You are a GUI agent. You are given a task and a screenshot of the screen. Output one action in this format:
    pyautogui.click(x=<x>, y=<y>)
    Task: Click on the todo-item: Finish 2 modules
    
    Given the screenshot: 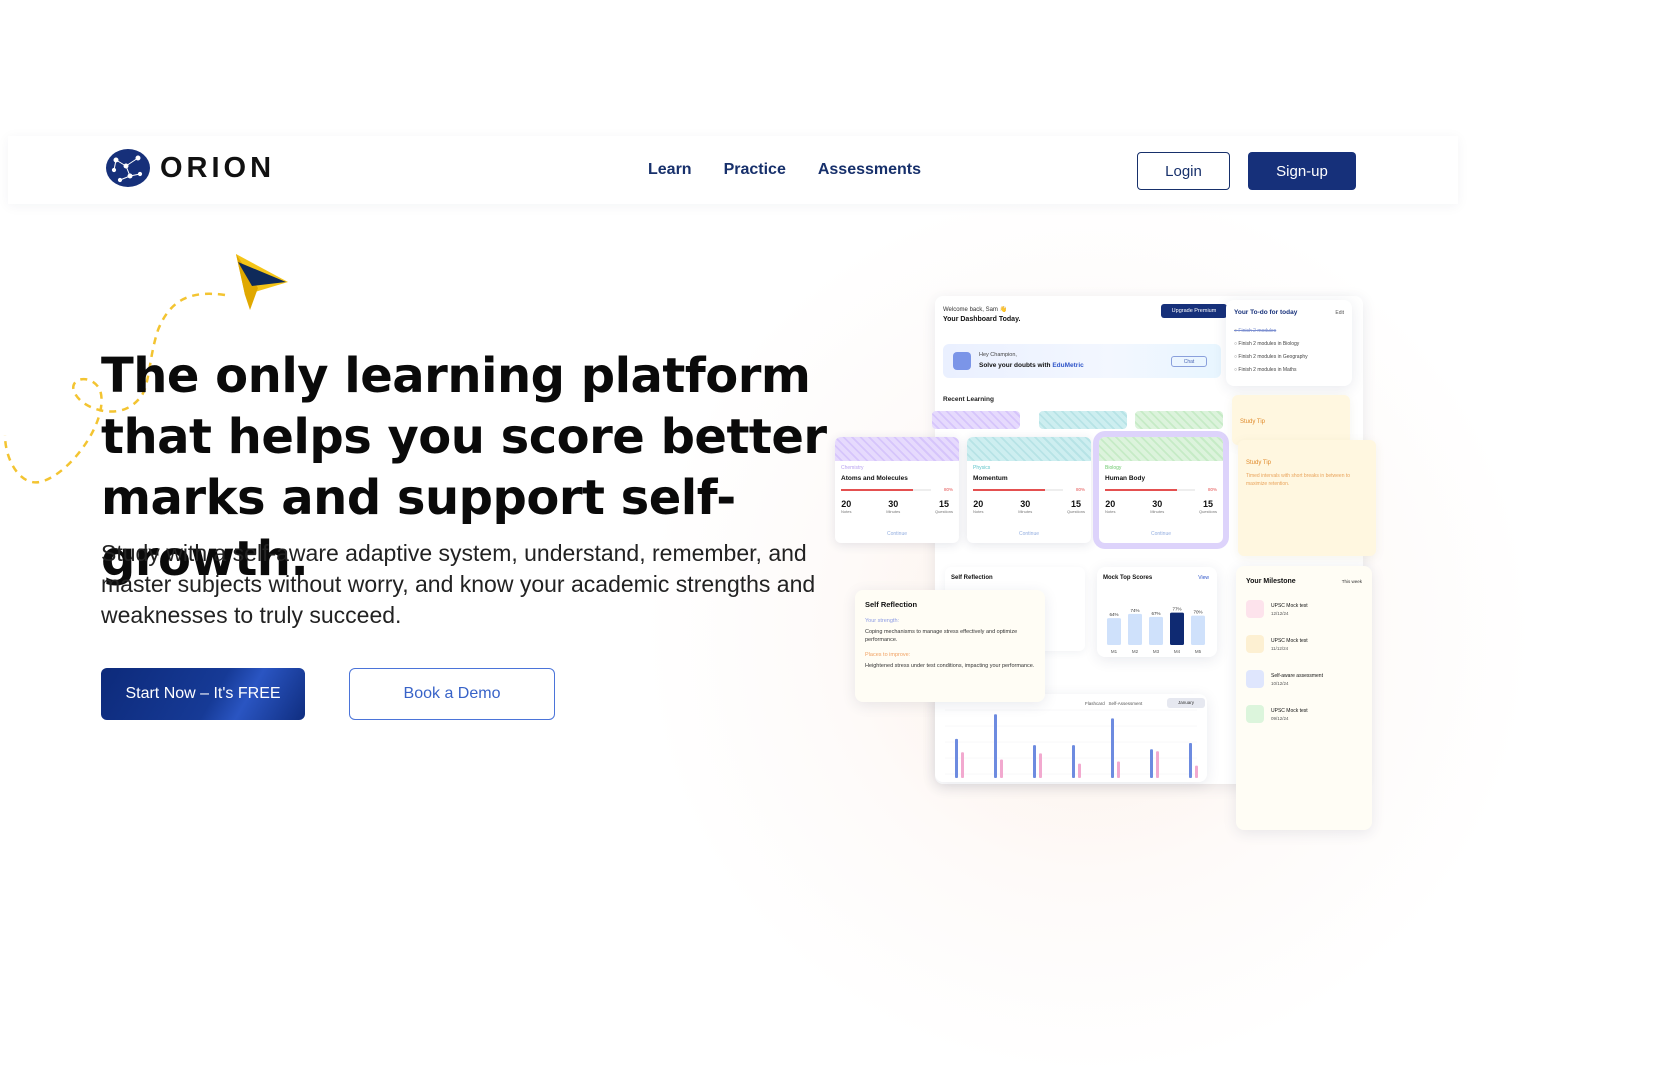 What is the action you would take?
    pyautogui.click(x=1255, y=331)
    